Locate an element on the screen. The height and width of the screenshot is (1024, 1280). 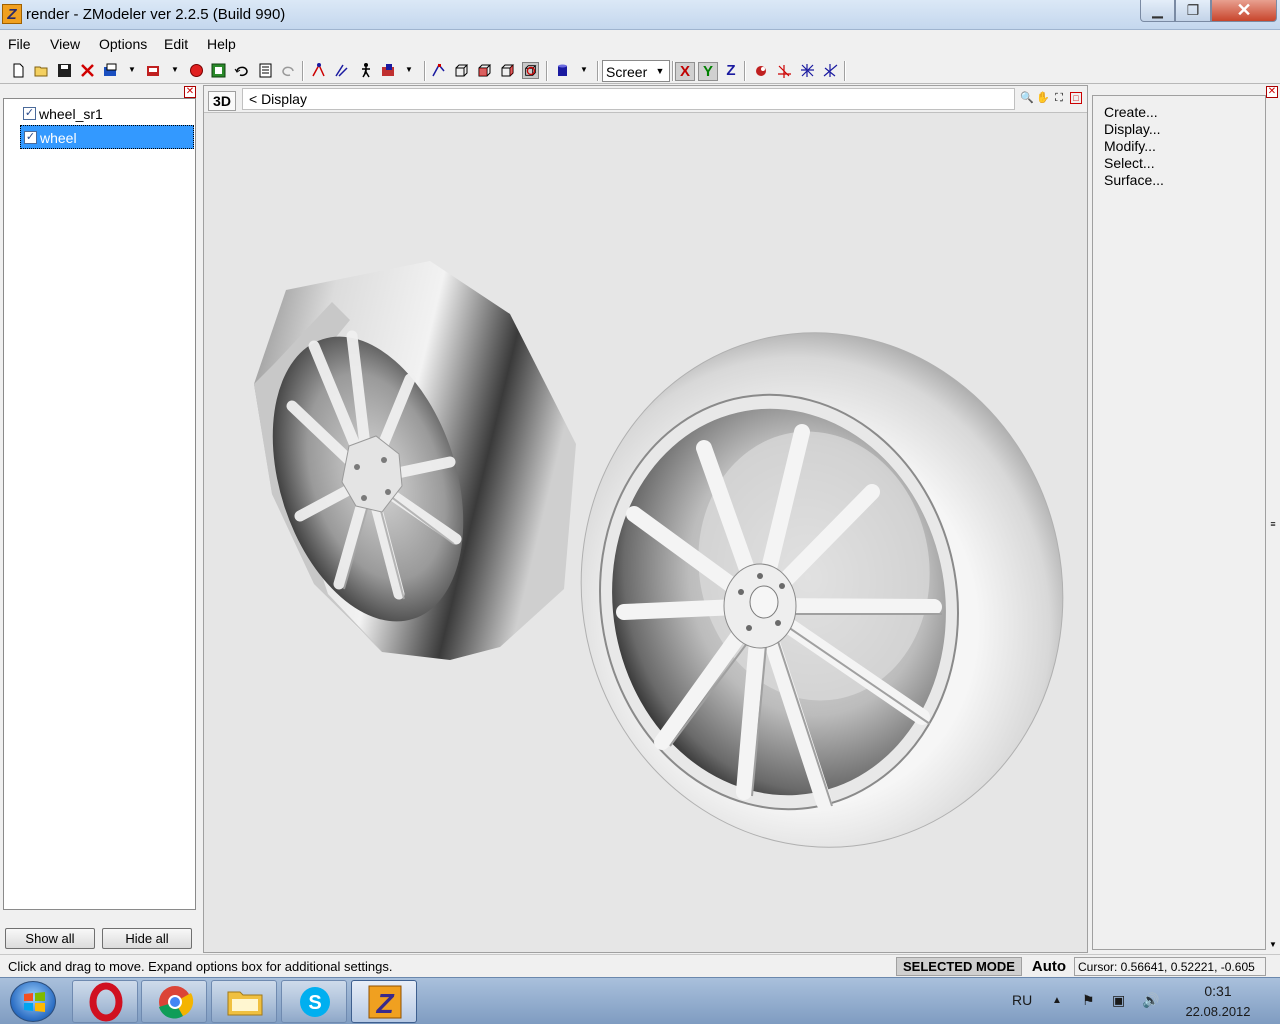
action-center-flag-icon: ⚑ is located at coordinates (1088, 1000).